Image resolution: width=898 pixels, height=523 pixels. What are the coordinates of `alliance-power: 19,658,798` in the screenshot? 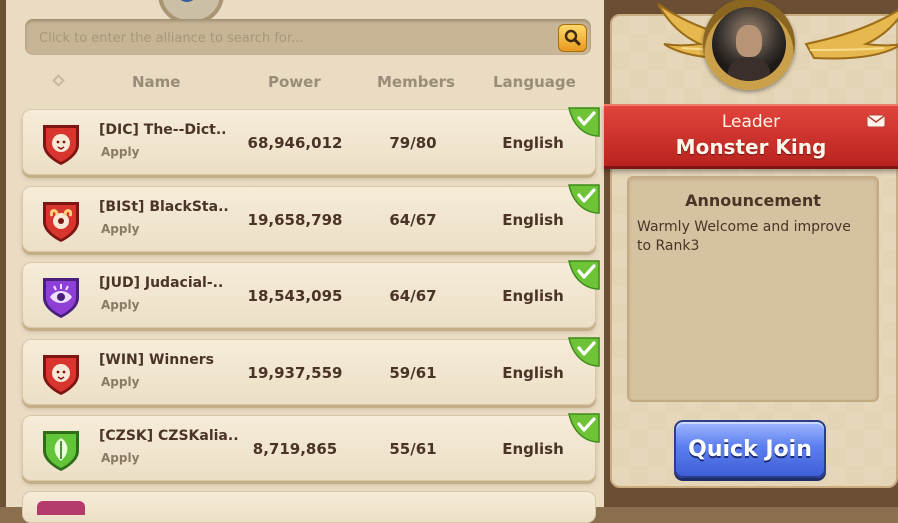 It's located at (295, 219).